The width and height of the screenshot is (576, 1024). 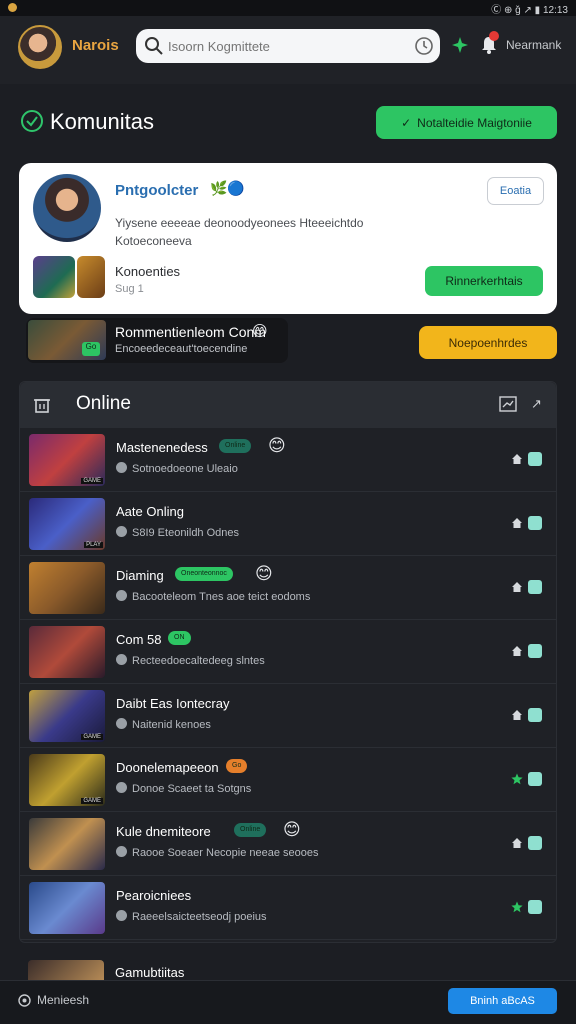 What do you see at coordinates (102, 121) in the screenshot?
I see `page-title: Komunitas` at bounding box center [102, 121].